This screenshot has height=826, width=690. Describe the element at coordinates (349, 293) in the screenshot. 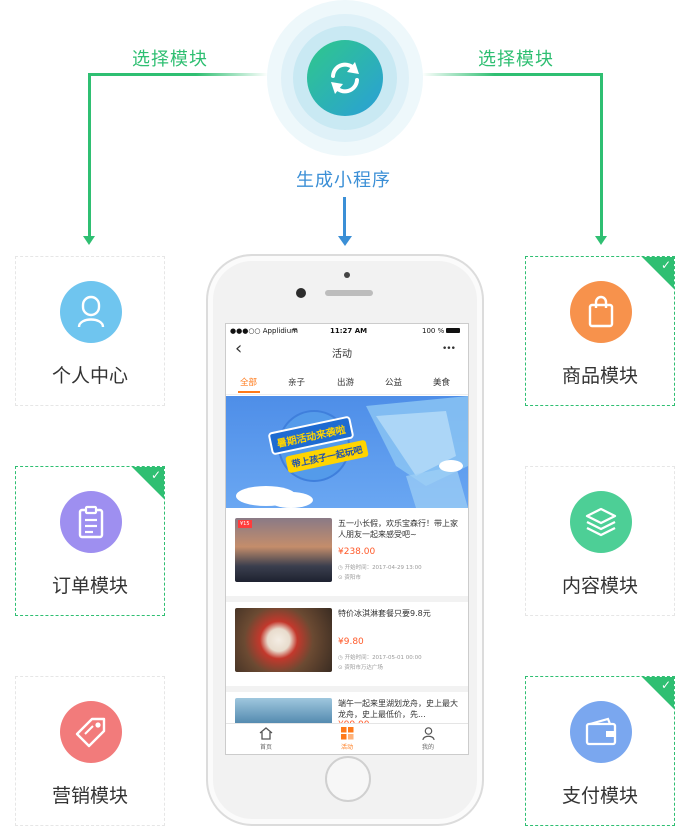

I see `speaker` at that location.